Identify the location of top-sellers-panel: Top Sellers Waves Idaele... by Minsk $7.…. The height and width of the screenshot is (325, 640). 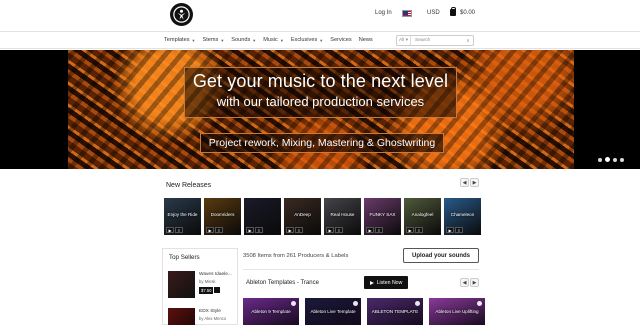
(200, 286).